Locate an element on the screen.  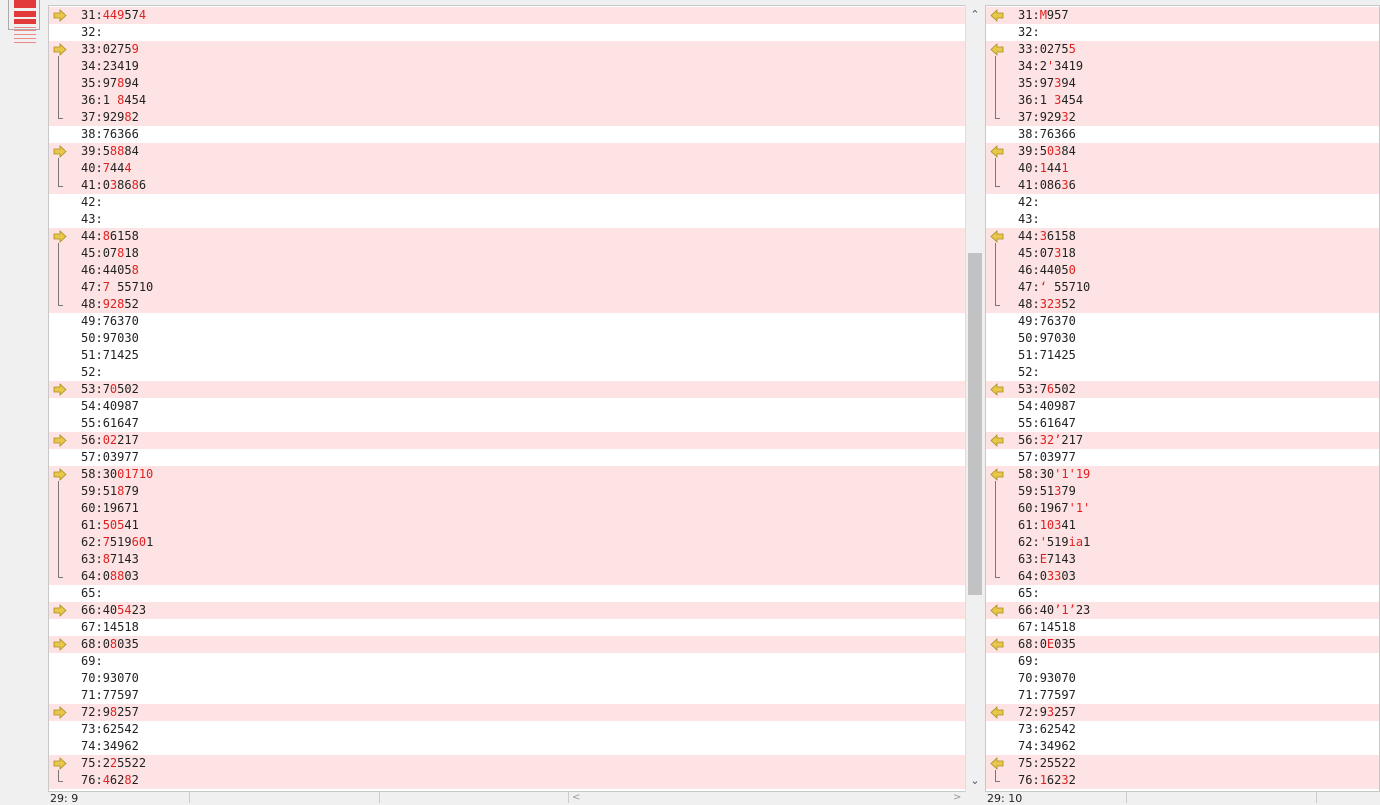
diff-line: 61:50541 is located at coordinates (515, 525).